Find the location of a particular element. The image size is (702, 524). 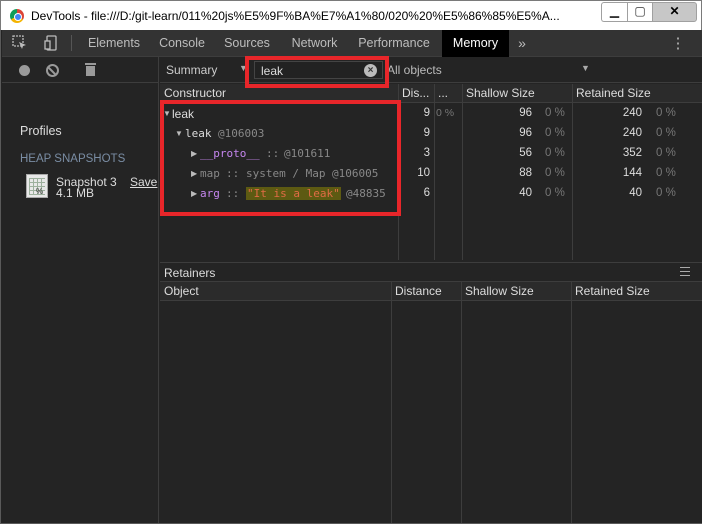

maximize-button: ▢ is located at coordinates (639, 12).